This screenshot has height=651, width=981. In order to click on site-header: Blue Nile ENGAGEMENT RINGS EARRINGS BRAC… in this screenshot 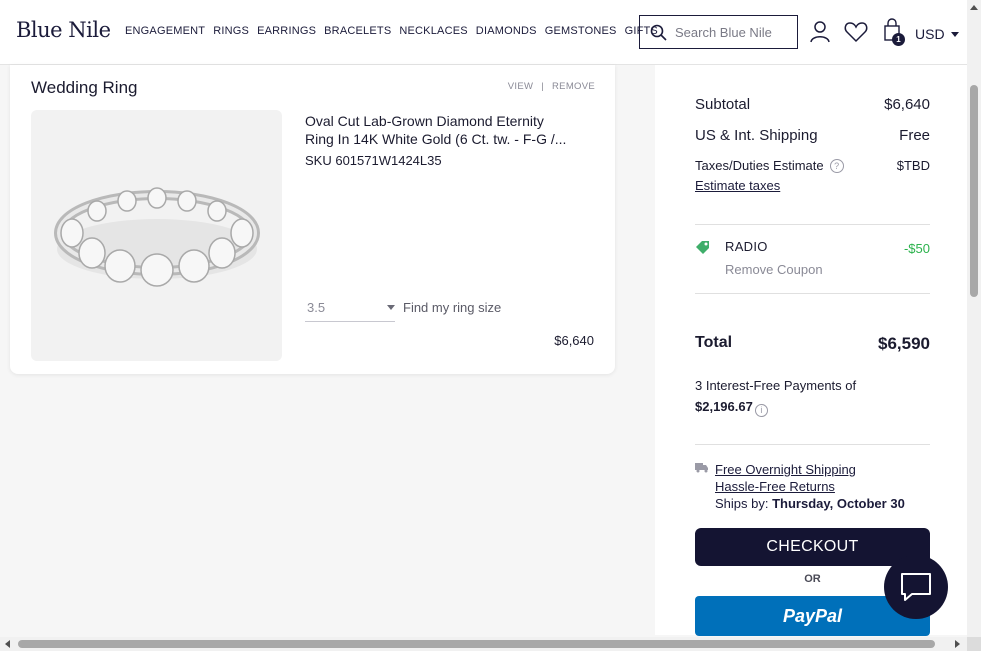, I will do `click(483, 32)`.